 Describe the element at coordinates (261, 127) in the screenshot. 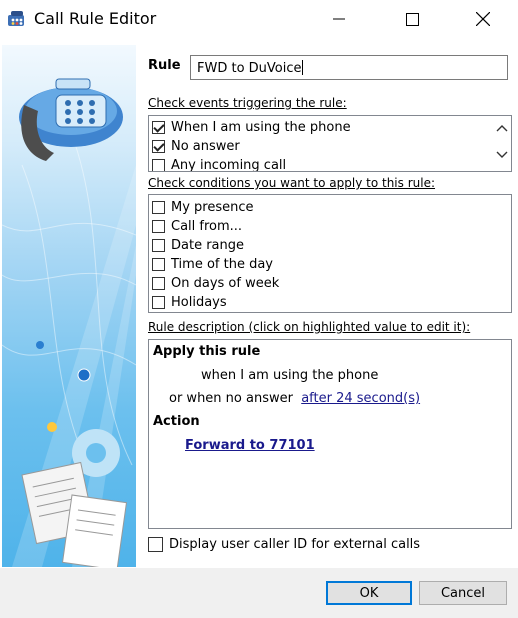

I see `event-label-using-phone: When I am using the phone` at that location.